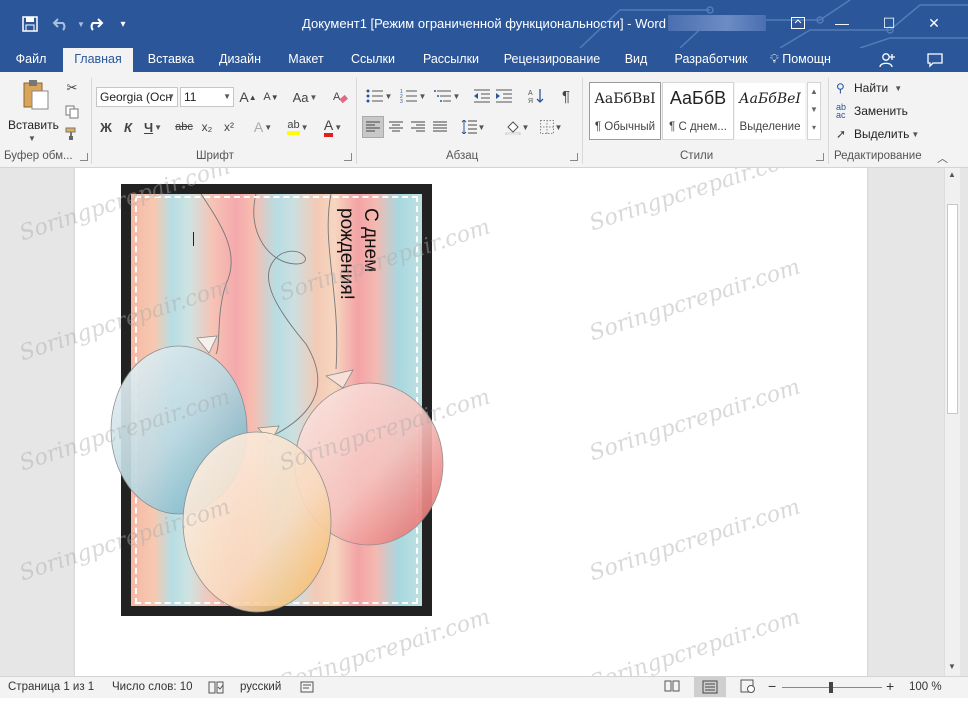 Image resolution: width=968 pixels, height=707 pixels. What do you see at coordinates (770, 99) in the screenshot?
I see `style-sample: АаБбВеІ` at bounding box center [770, 99].